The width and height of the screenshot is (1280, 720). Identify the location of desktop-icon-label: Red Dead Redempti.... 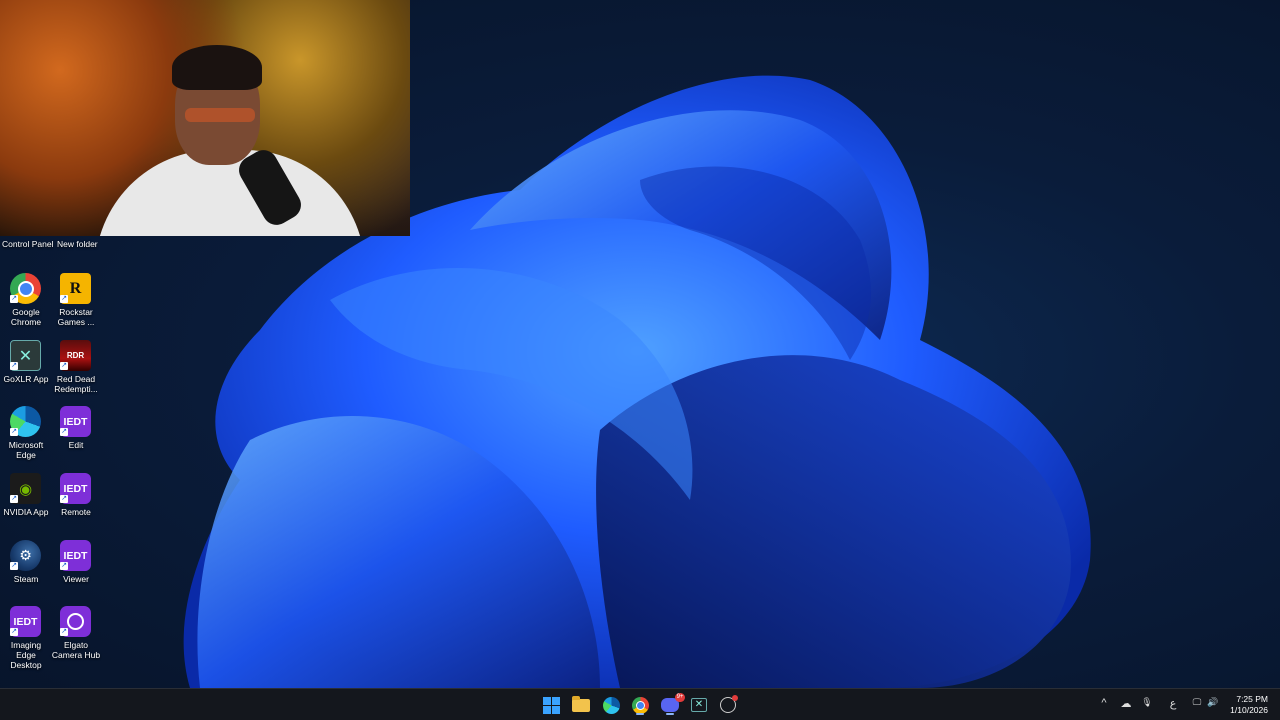
(76, 384).